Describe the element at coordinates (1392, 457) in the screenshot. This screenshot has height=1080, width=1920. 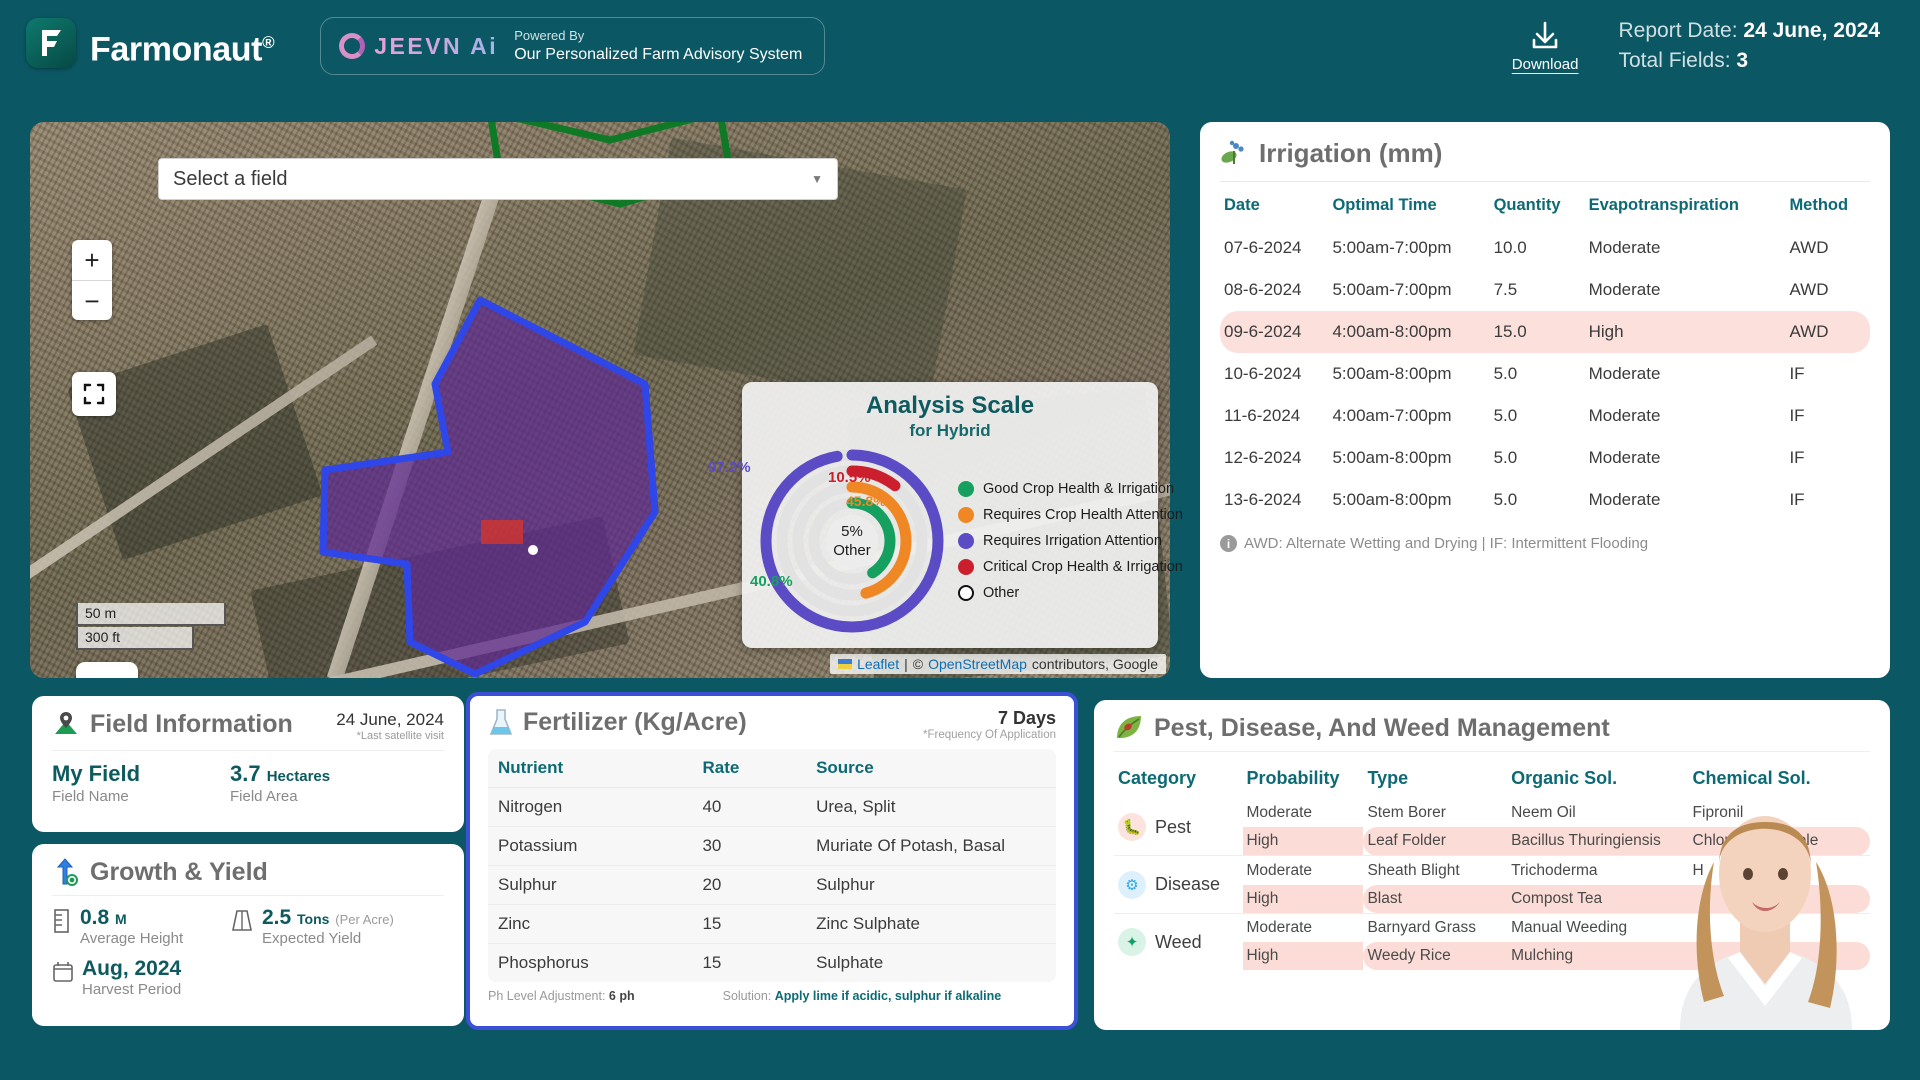
I see `cell-time: 5:00am-8:00pm` at that location.